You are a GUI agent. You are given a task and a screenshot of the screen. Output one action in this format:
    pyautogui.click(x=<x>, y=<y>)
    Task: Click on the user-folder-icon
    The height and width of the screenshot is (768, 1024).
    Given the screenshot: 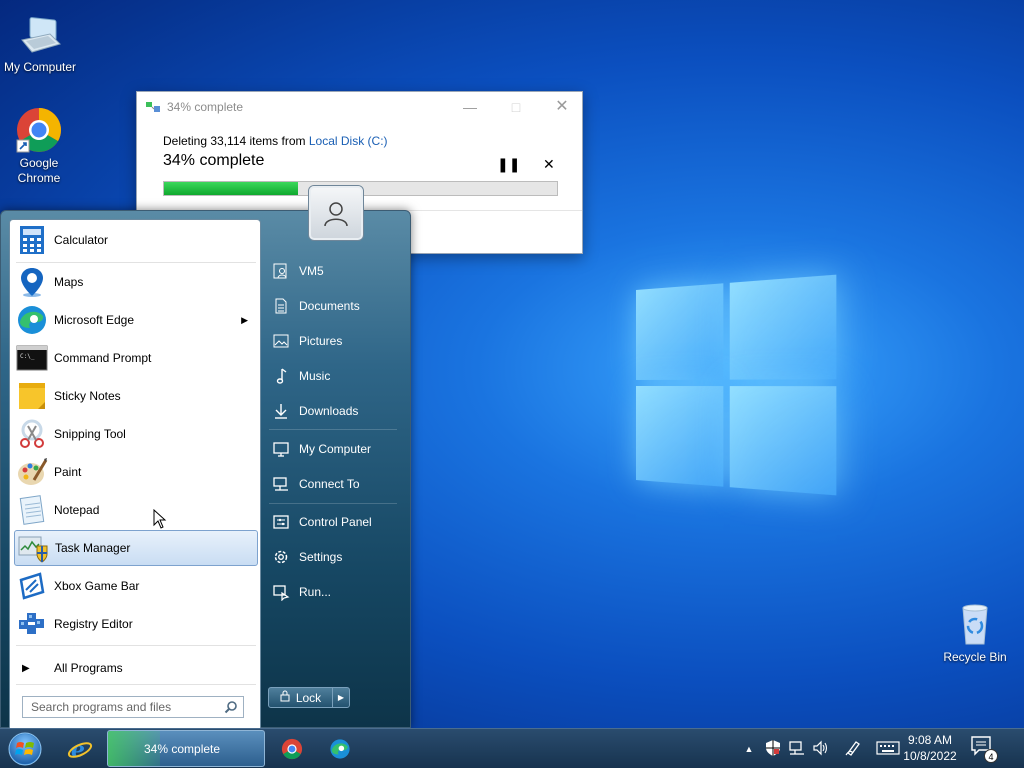 What is the action you would take?
    pyautogui.click(x=281, y=271)
    